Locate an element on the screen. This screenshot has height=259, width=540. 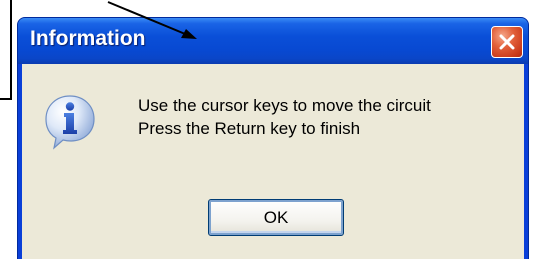
close-button is located at coordinates (507, 42).